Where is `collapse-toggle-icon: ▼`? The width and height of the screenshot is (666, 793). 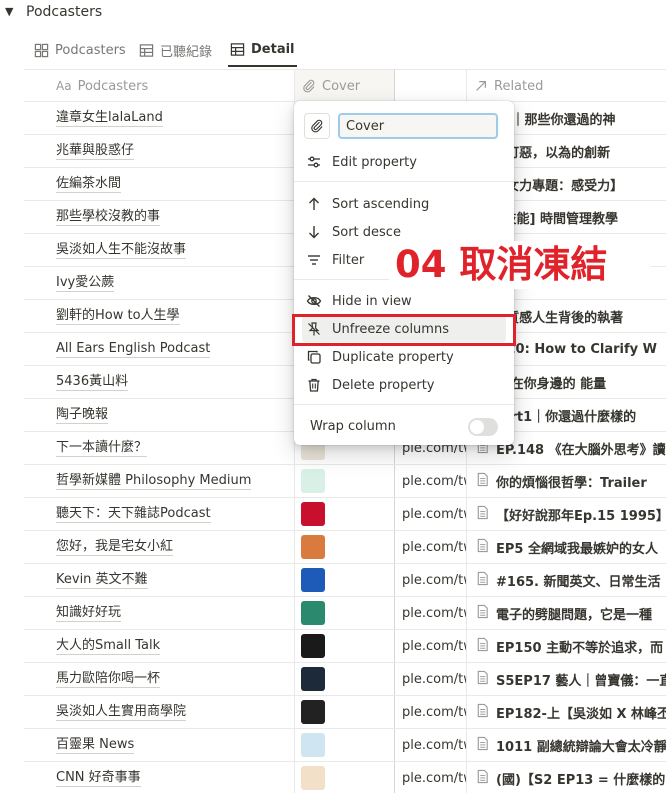 collapse-toggle-icon: ▼ is located at coordinates (9, 11).